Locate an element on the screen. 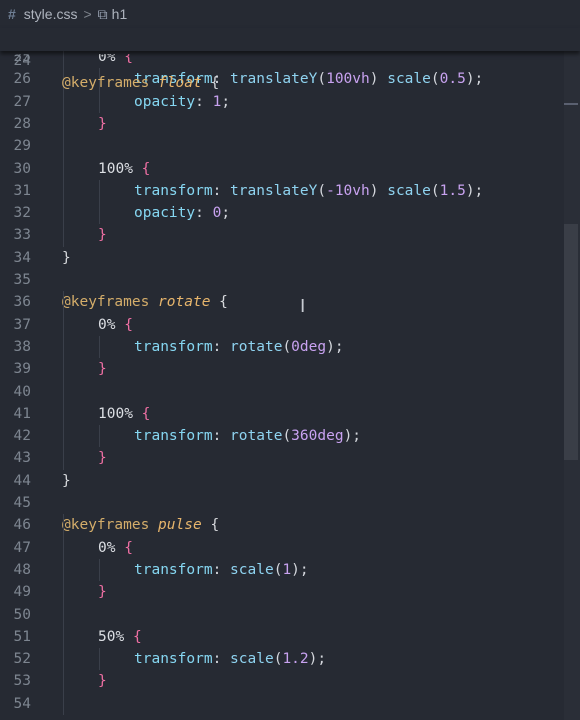 The height and width of the screenshot is (720, 580). code-line: 32 opacity: 0; is located at coordinates (280, 213).